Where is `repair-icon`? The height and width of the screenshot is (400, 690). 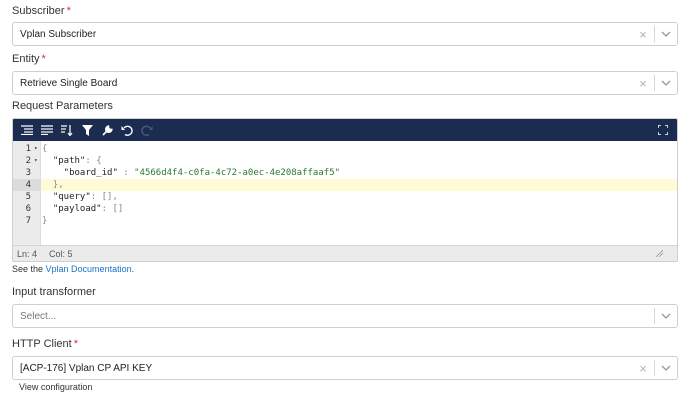 repair-icon is located at coordinates (107, 130).